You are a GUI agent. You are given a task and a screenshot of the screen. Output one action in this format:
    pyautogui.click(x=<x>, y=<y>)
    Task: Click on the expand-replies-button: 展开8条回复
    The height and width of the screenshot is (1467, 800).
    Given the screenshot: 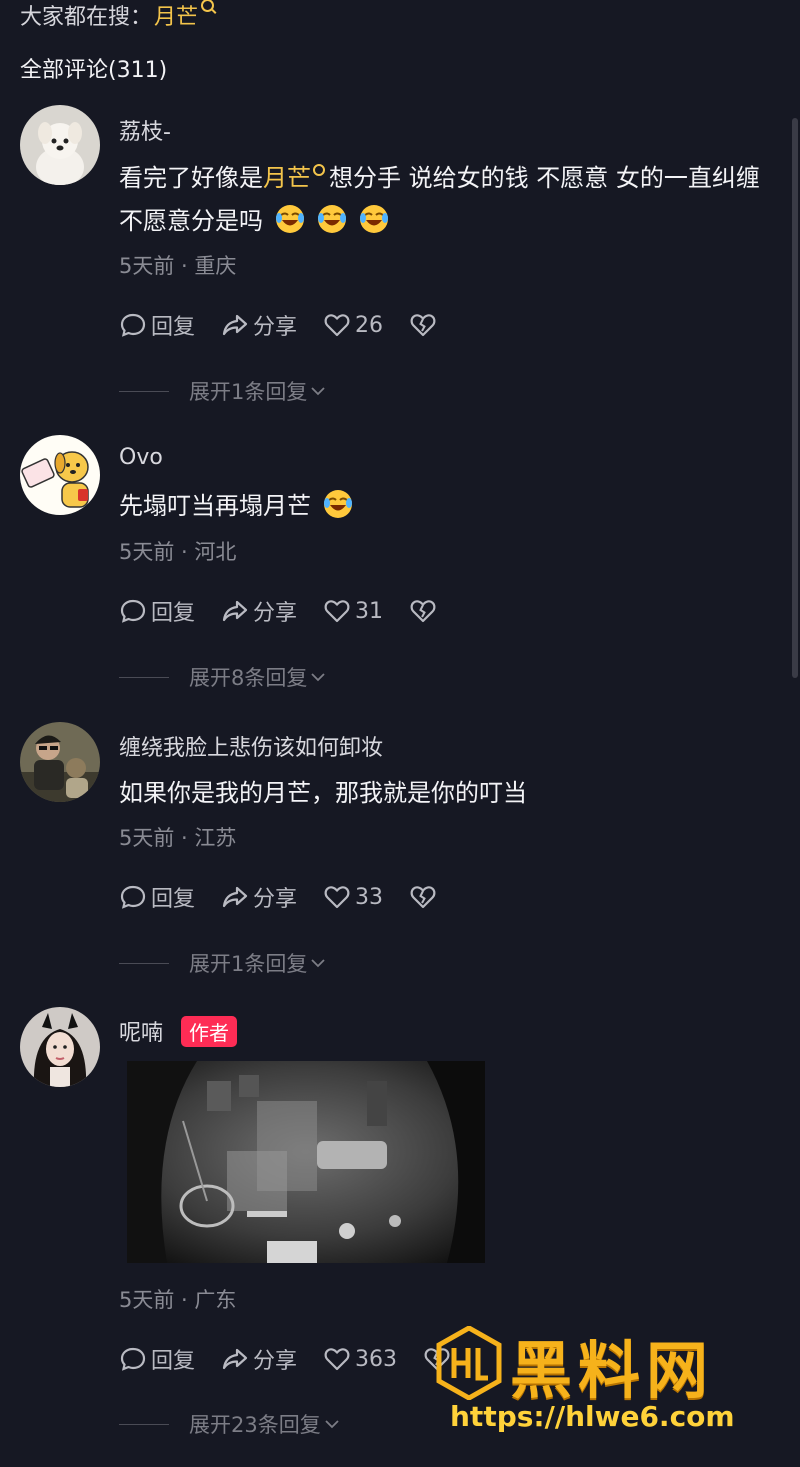 What is the action you would take?
    pyautogui.click(x=223, y=677)
    